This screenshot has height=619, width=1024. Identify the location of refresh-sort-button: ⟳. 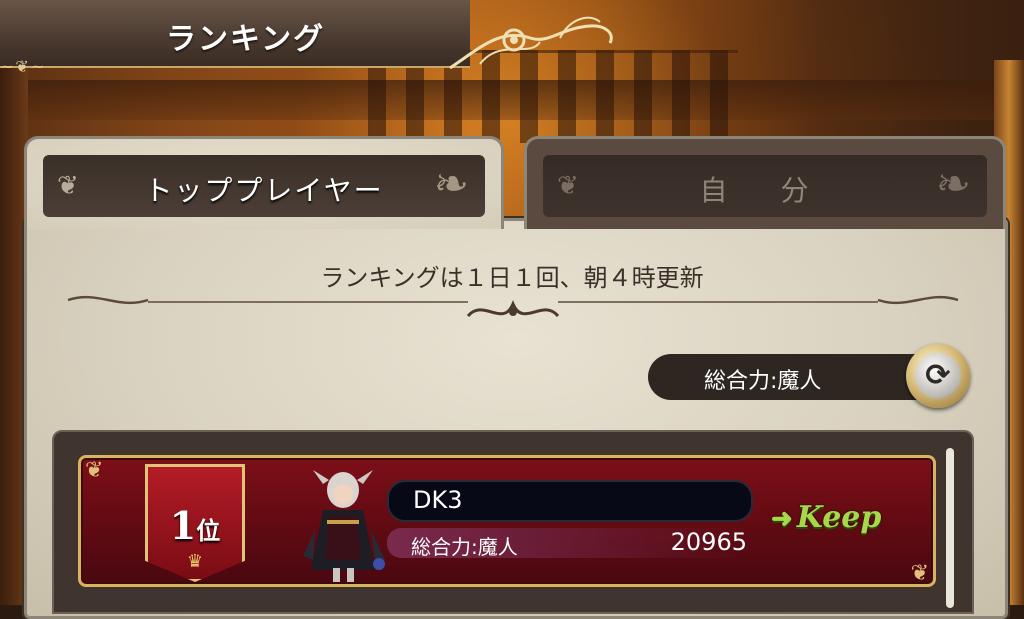
(938, 376).